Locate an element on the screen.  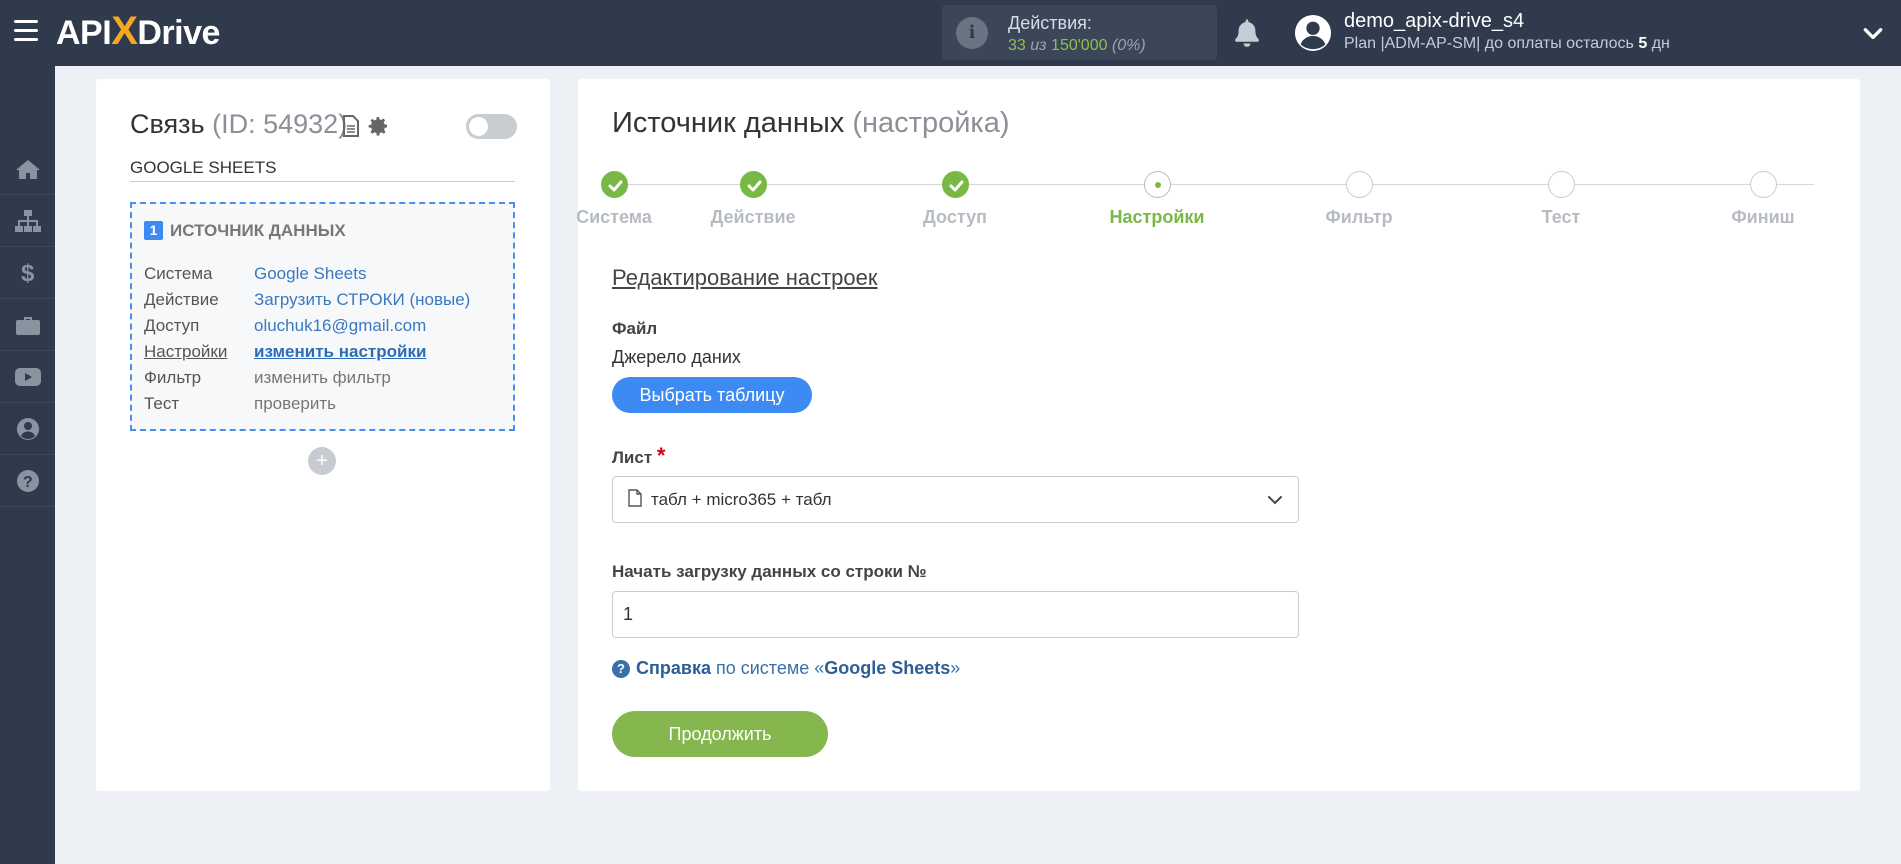
source-test-link: проверить is located at coordinates (295, 404).